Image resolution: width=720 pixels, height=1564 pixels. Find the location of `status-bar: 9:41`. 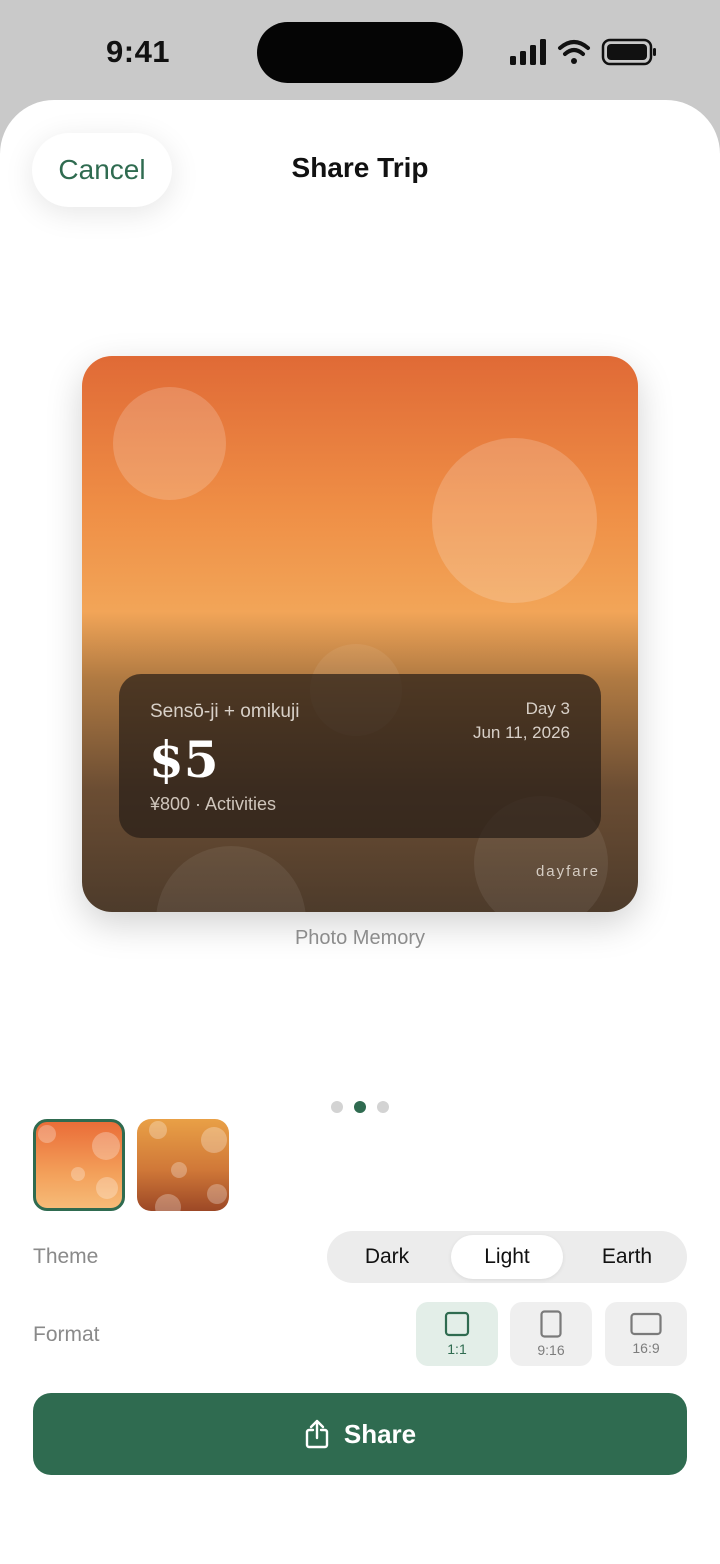

status-bar: 9:41 is located at coordinates (360, 50).